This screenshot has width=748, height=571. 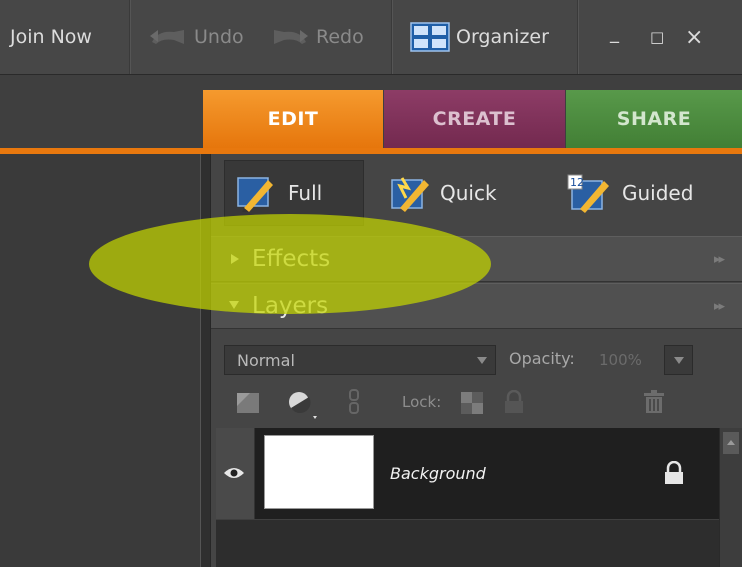 I want to click on edit-full-label: Full, so click(x=305, y=193).